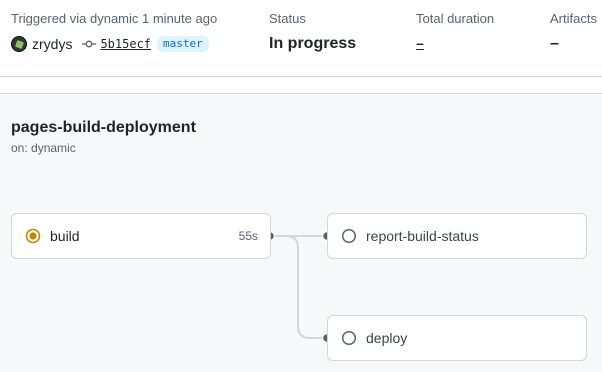 The height and width of the screenshot is (372, 602). Describe the element at coordinates (299, 287) in the screenshot. I see `edge-build-deploy` at that location.